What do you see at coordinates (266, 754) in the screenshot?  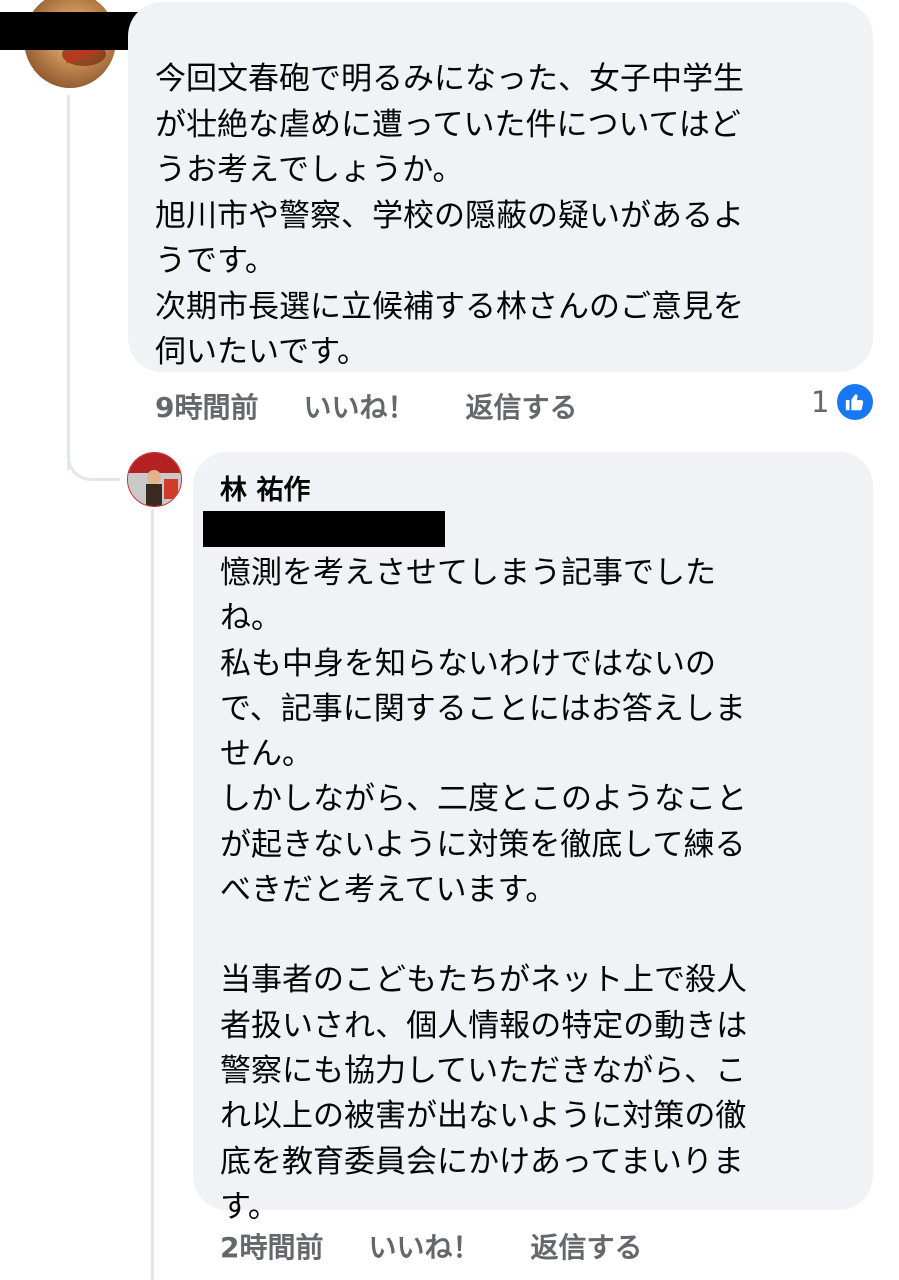 I see `reply-line: せん。` at bounding box center [266, 754].